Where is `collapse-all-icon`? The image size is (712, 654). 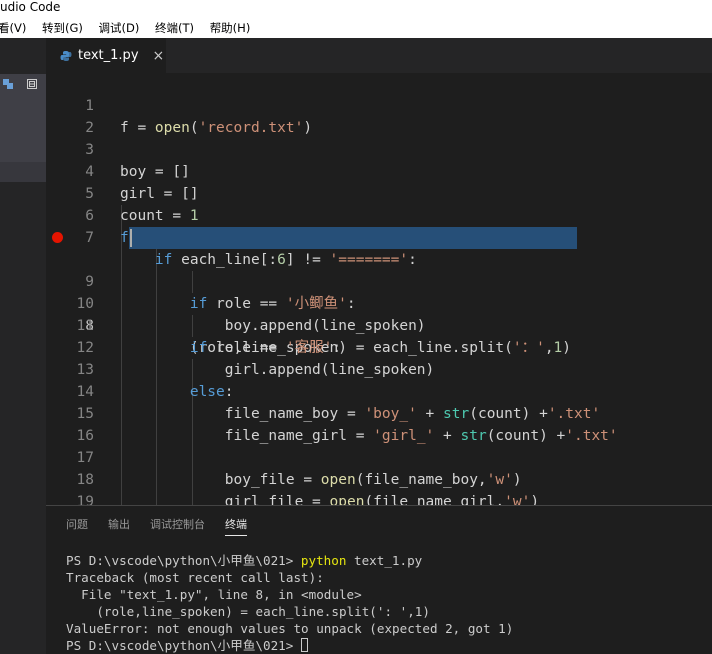
collapse-all-icon is located at coordinates (32, 84).